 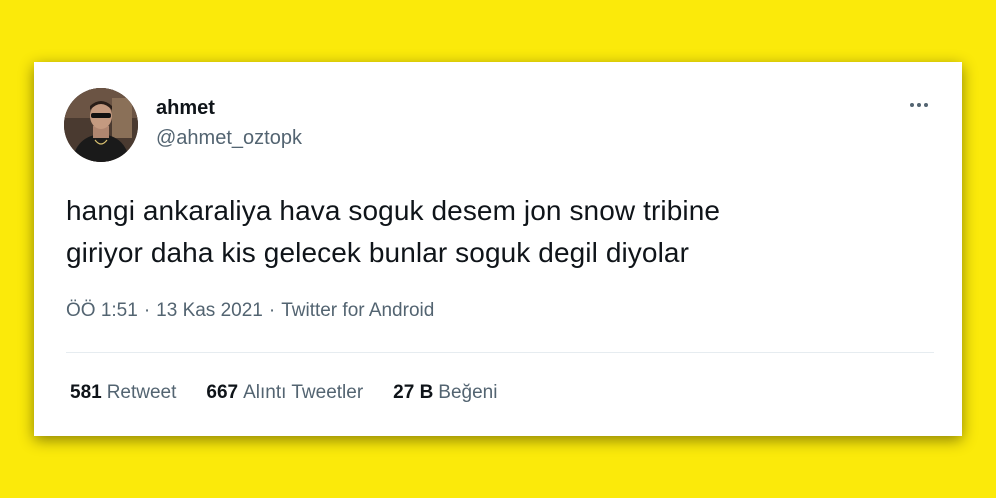 I want to click on retweets-label: Retweet, so click(x=141, y=392).